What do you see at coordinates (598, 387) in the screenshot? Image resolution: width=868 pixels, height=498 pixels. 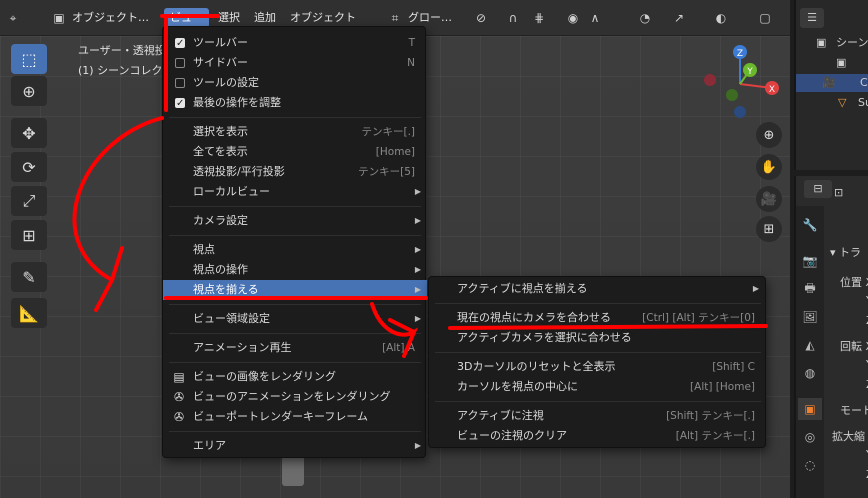 I see `submenu-item-center-view-to-cursor: カーソルを視点の中心に [Alt] [Home]` at bounding box center [598, 387].